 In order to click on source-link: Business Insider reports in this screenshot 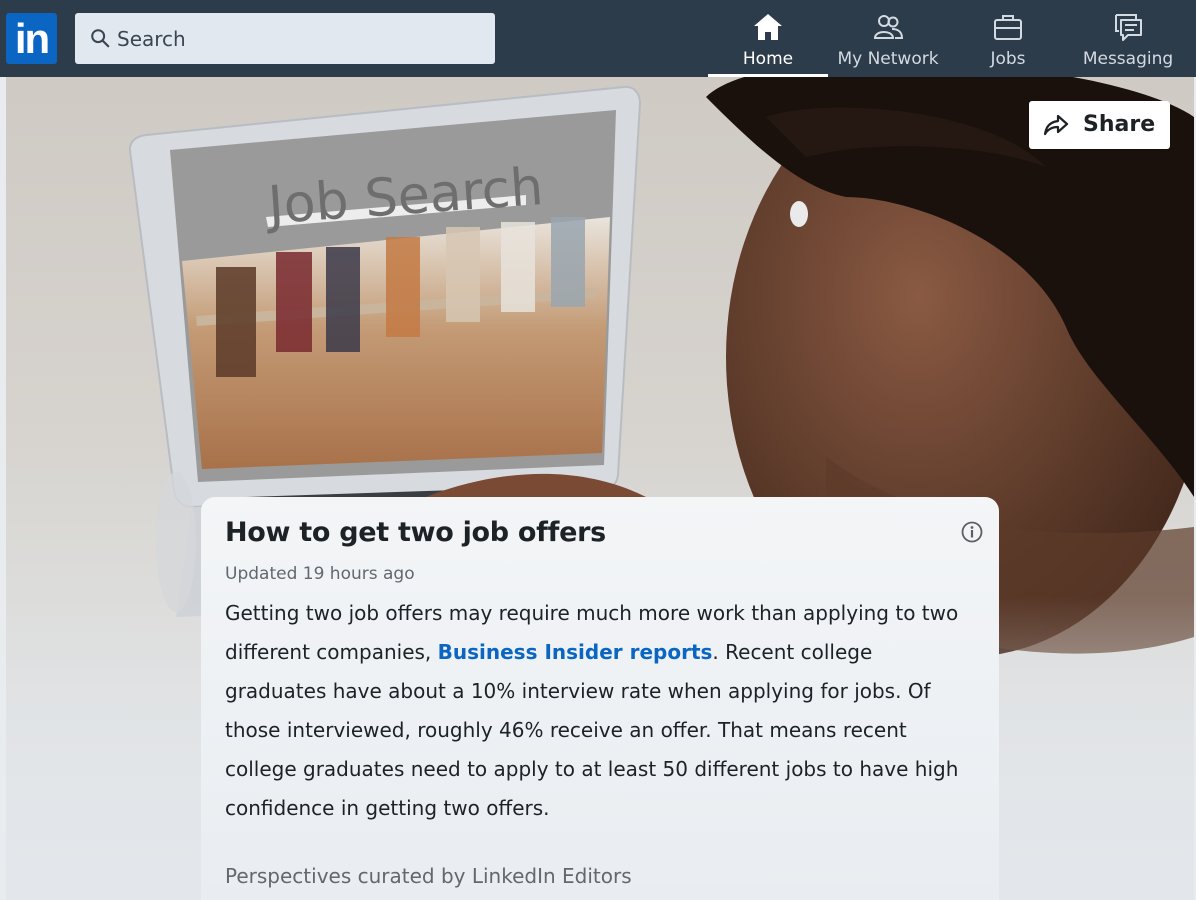, I will do `click(575, 652)`.